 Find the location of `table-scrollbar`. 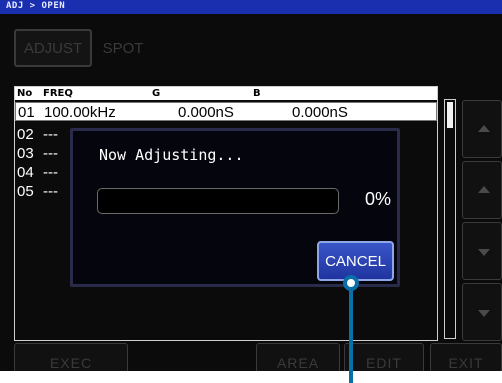

table-scrollbar is located at coordinates (450, 219).